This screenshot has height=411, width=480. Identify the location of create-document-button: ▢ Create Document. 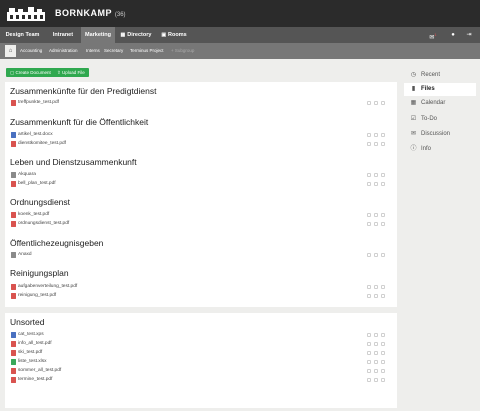
(30, 72).